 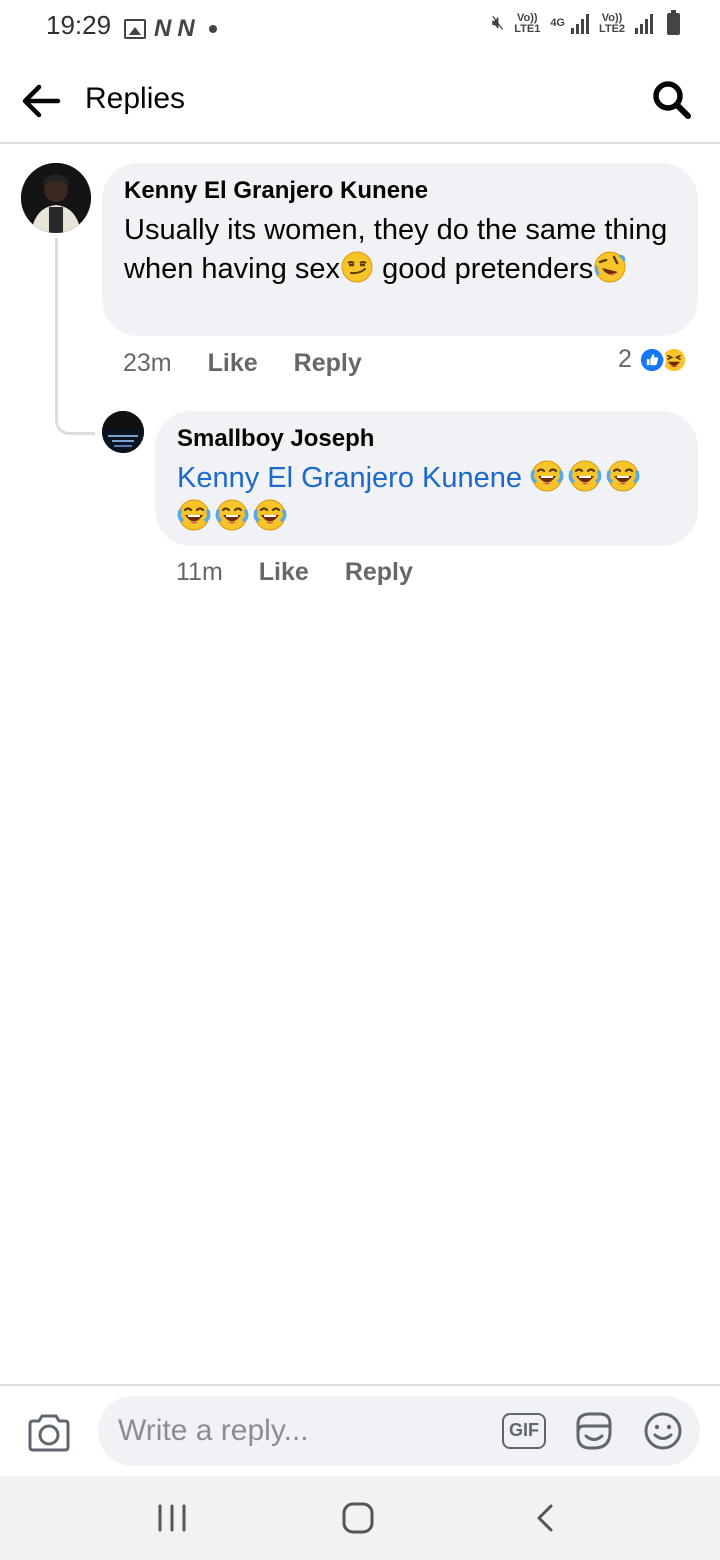 I want to click on reply-bubble: Smallboy Joseph Kenny El Granjero Kunene, so click(x=426, y=478).